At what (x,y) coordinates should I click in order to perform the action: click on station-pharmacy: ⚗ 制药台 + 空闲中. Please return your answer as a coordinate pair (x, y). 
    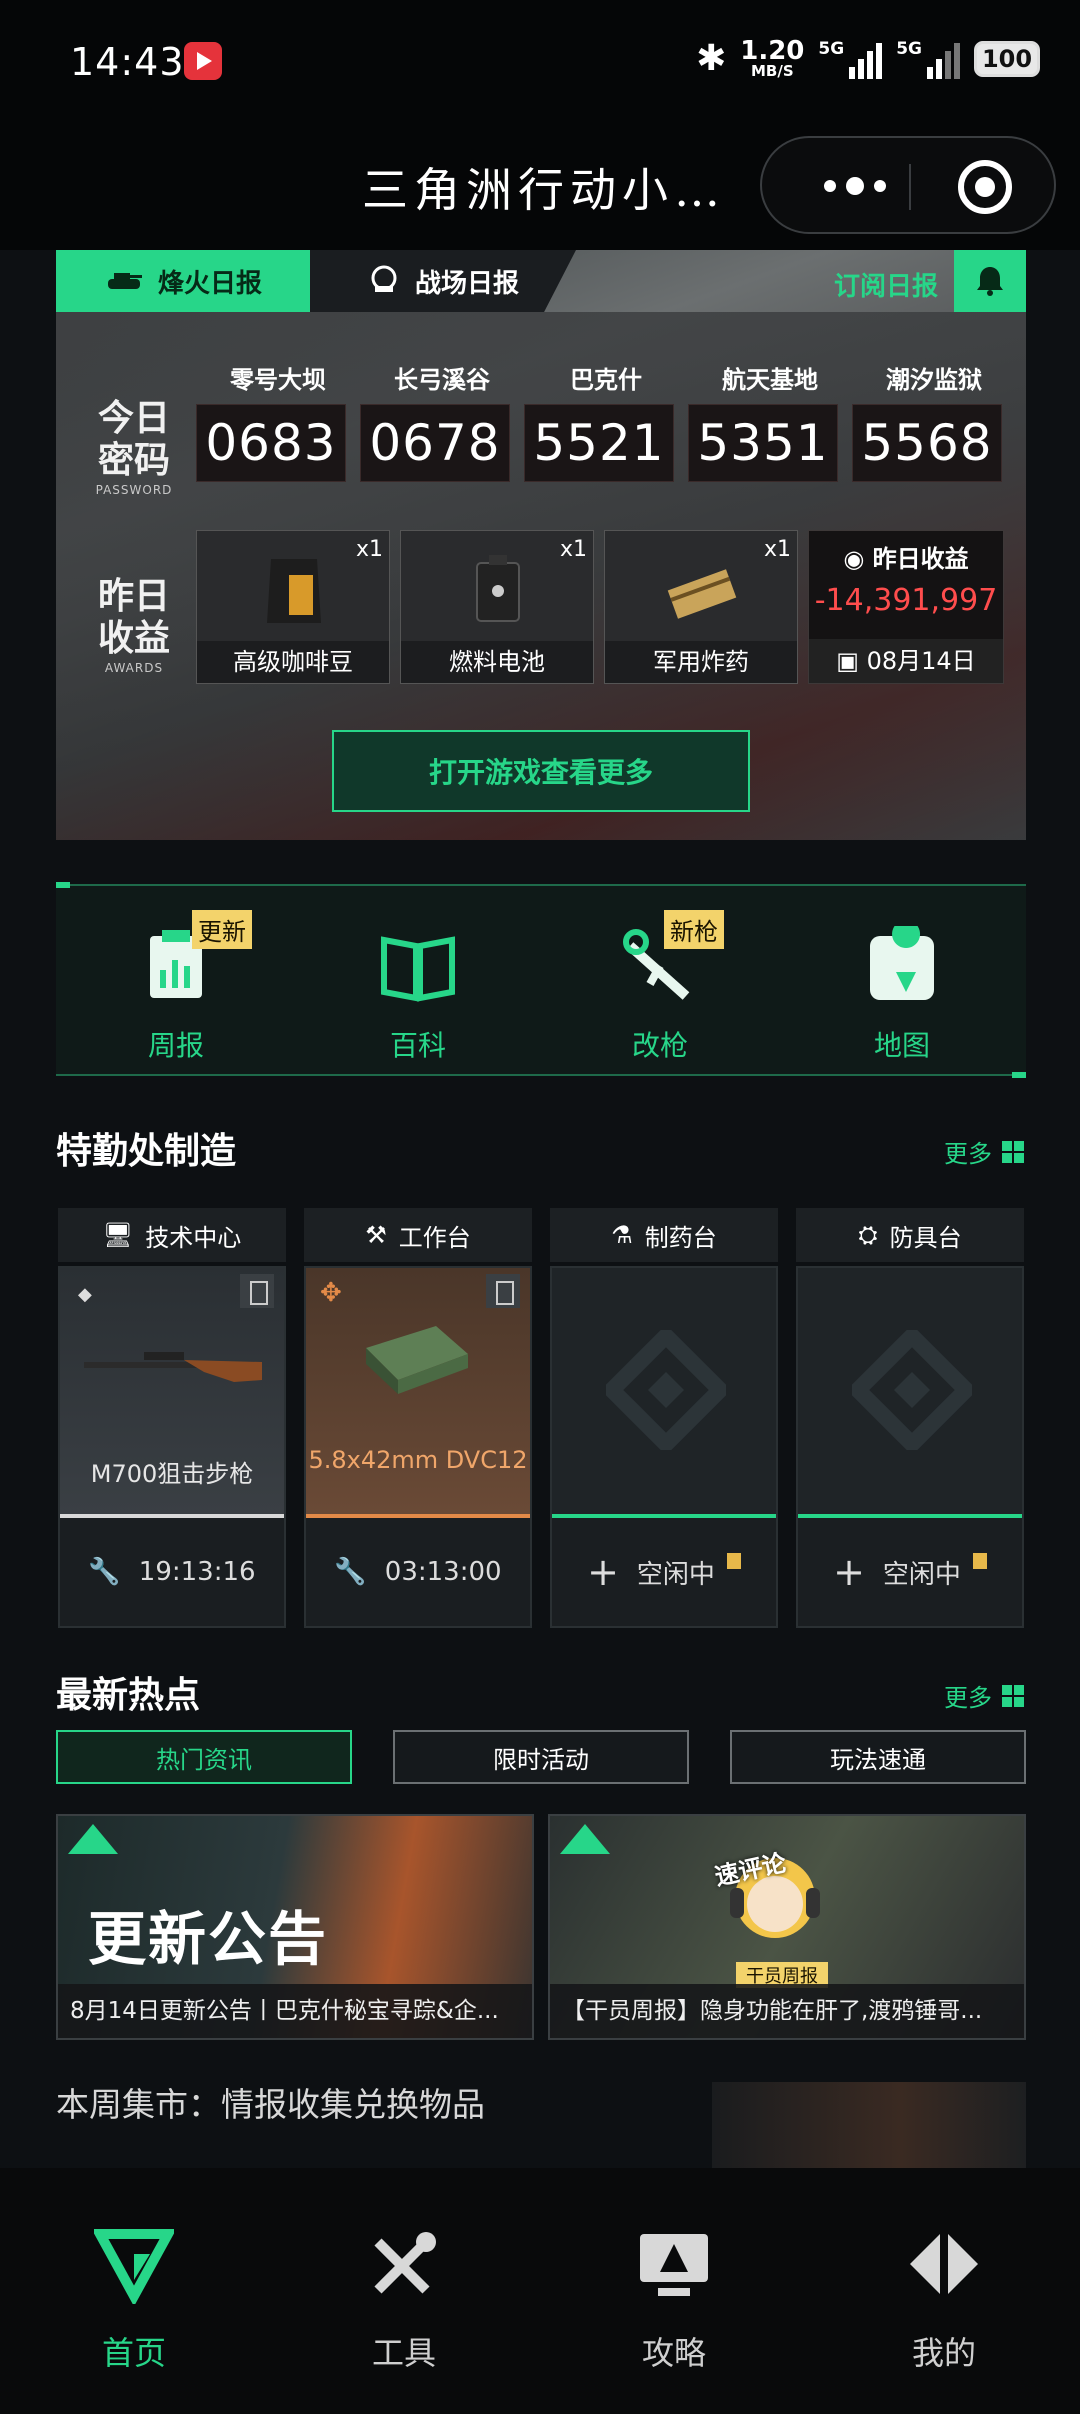
    Looking at the image, I should click on (664, 1418).